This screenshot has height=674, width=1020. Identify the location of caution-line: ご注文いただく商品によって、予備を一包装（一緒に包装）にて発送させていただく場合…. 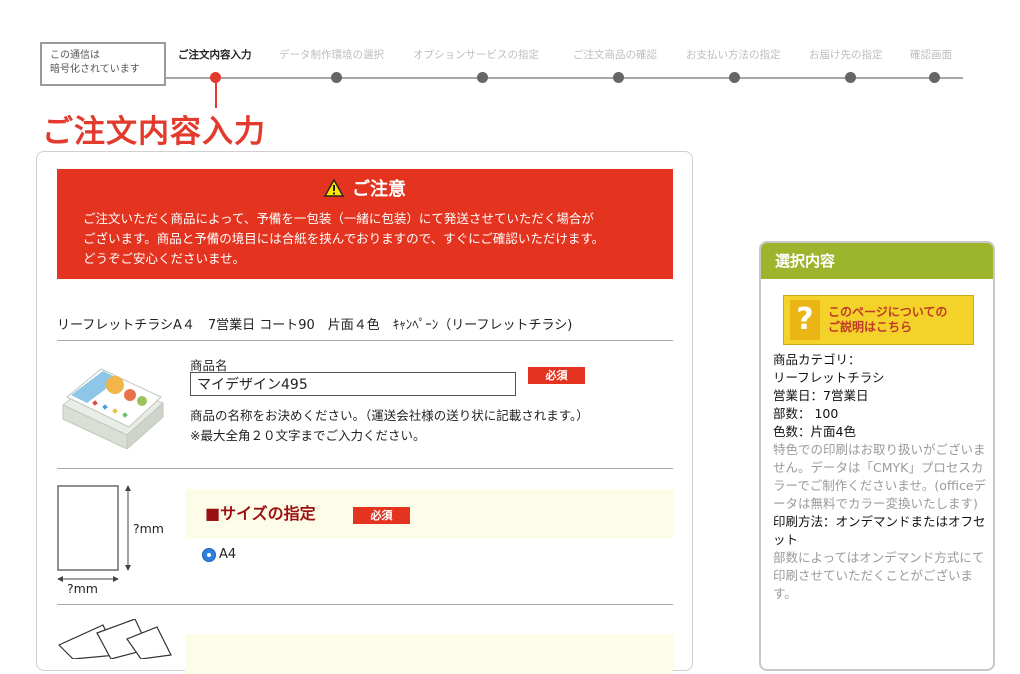
(338, 218).